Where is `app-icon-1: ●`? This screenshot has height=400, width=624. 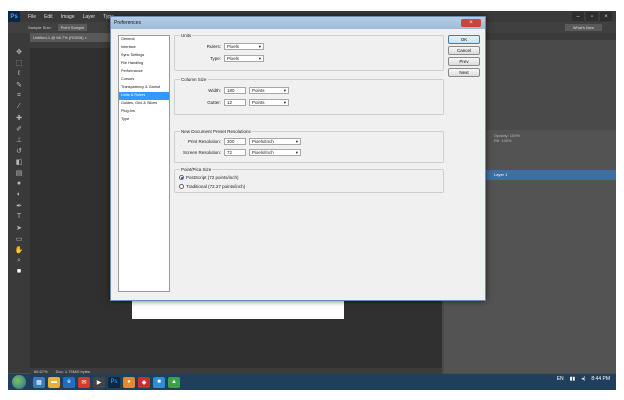 app-icon-1: ● is located at coordinates (129, 382).